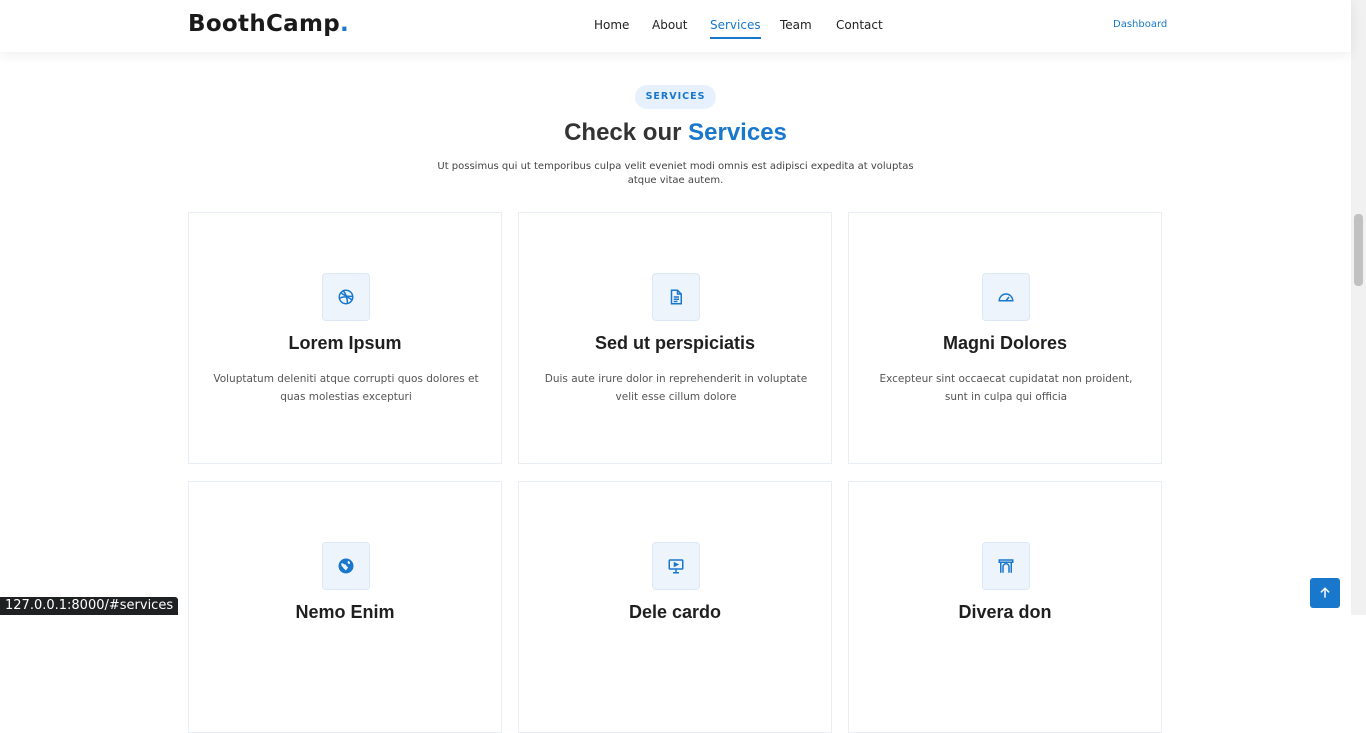 The height and width of the screenshot is (733, 1366). I want to click on file-text-icon, so click(676, 297).